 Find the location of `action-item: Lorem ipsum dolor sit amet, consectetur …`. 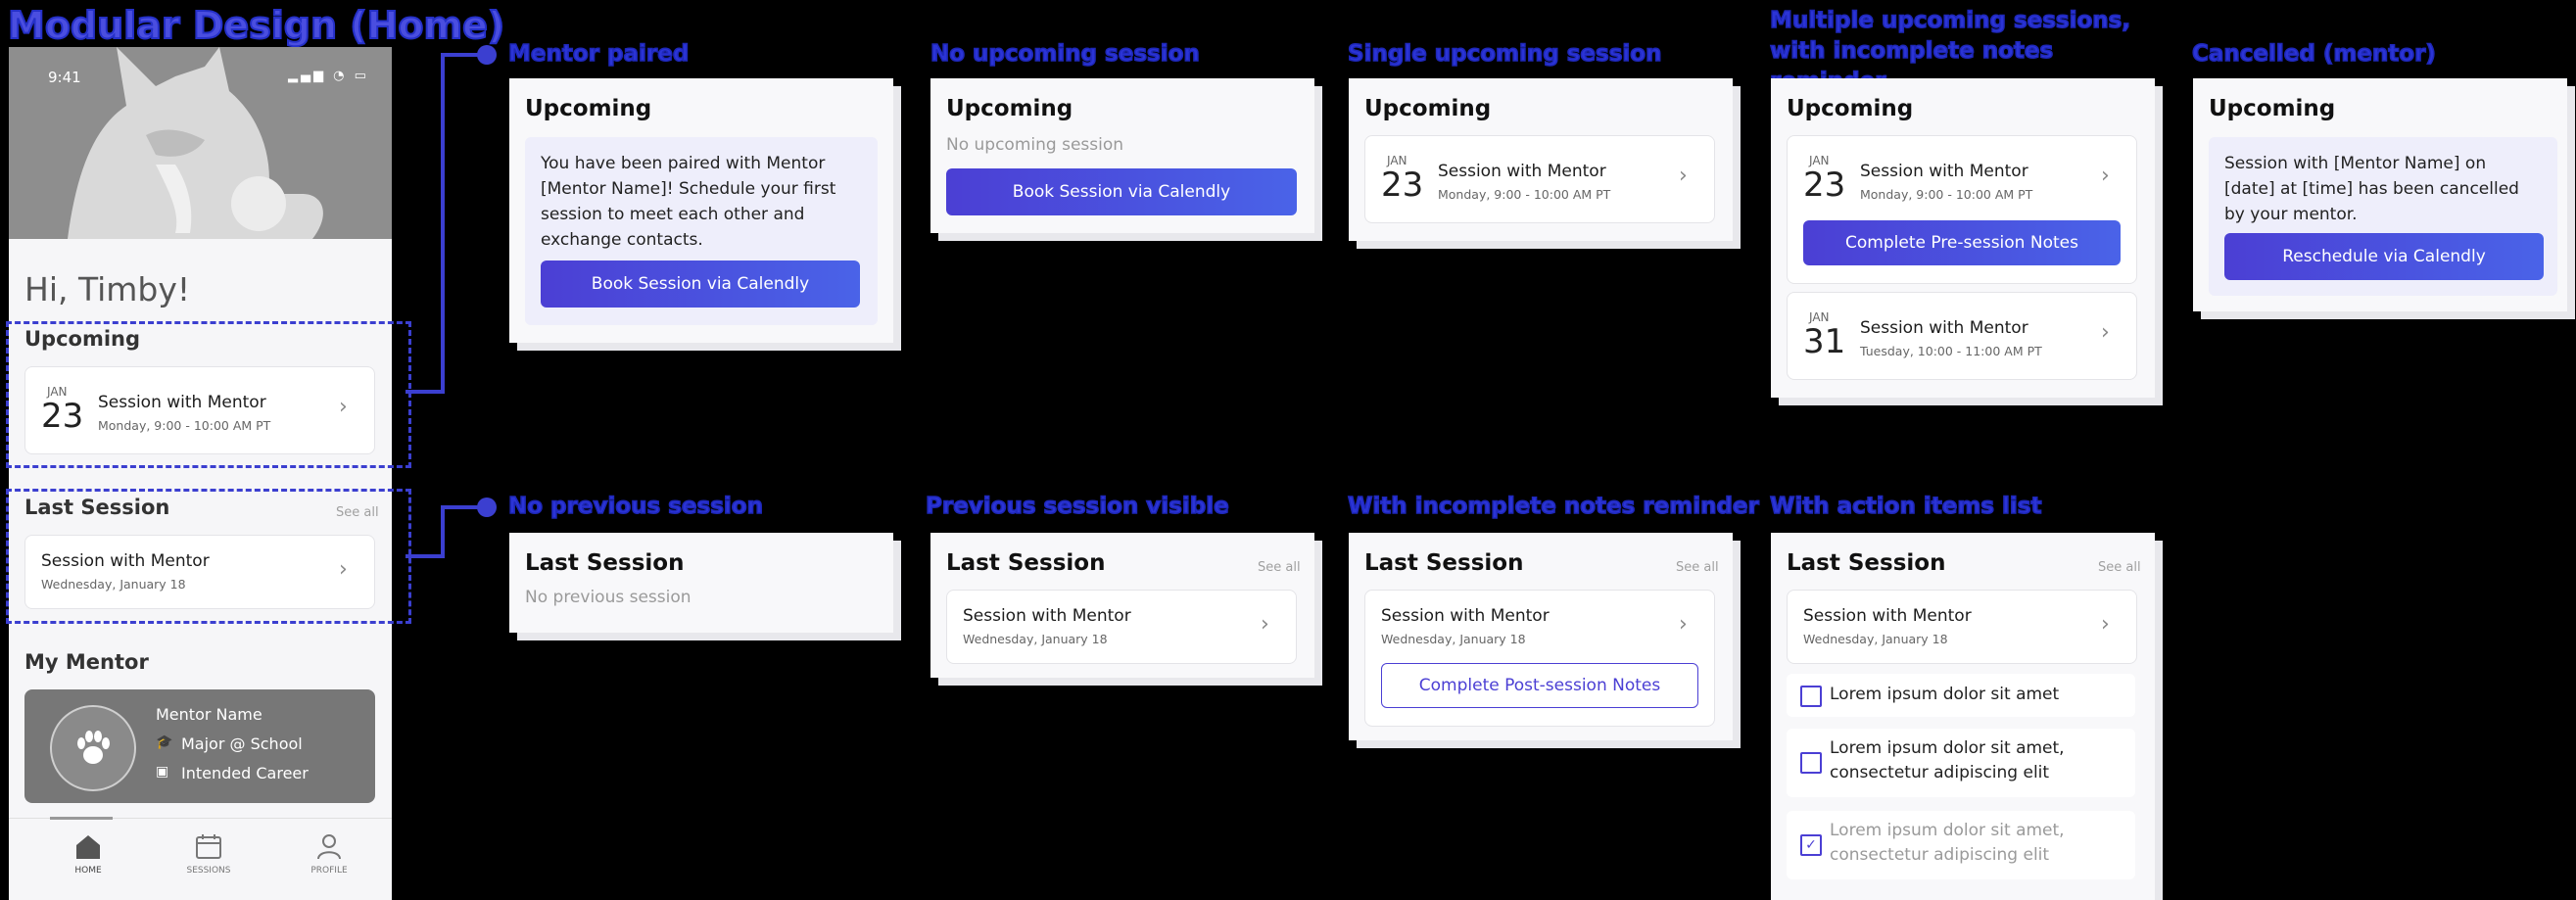

action-item: Lorem ipsum dolor sit amet, consectetur … is located at coordinates (1961, 763).